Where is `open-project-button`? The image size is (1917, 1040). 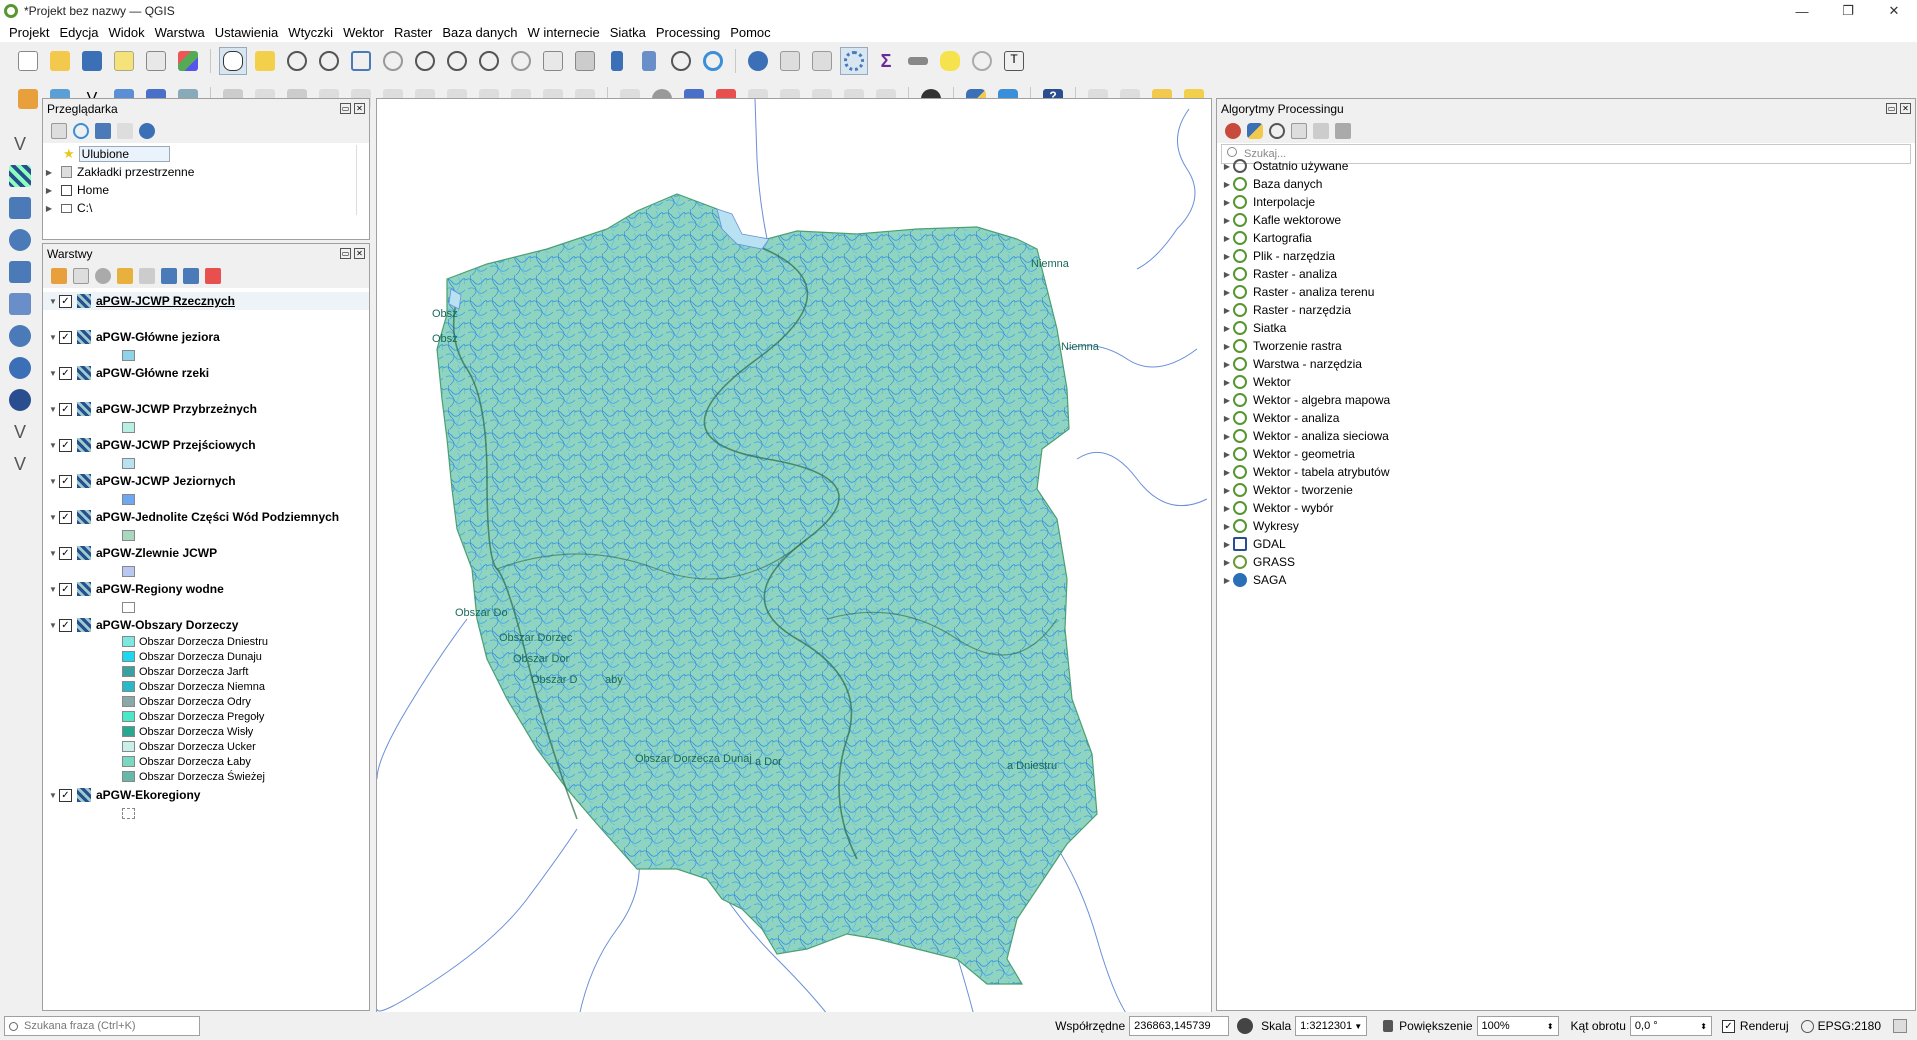
open-project-button is located at coordinates (60, 61).